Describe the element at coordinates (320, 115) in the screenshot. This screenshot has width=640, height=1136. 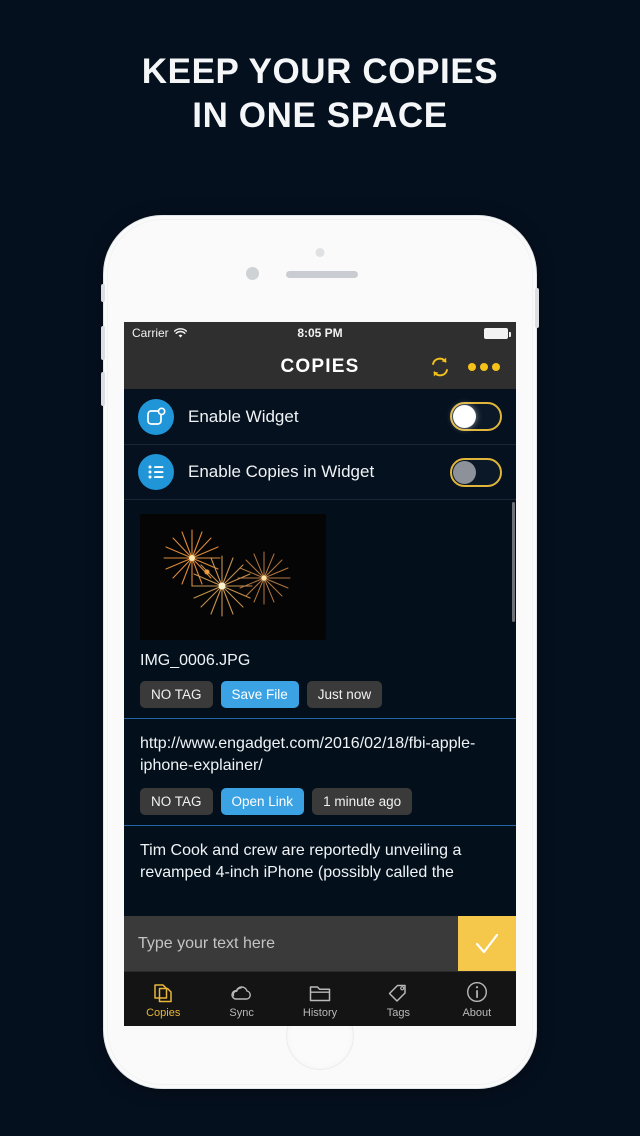
I see `headline-line-2: IN ONE SPACE` at that location.